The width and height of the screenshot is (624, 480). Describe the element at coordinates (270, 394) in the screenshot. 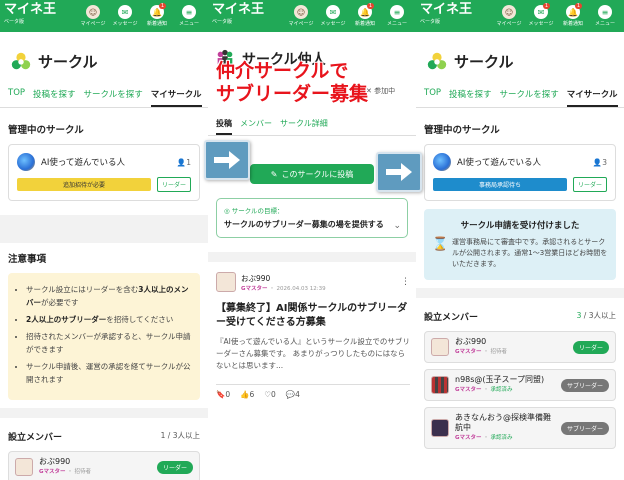

I see `heart-icon: ♡0` at that location.